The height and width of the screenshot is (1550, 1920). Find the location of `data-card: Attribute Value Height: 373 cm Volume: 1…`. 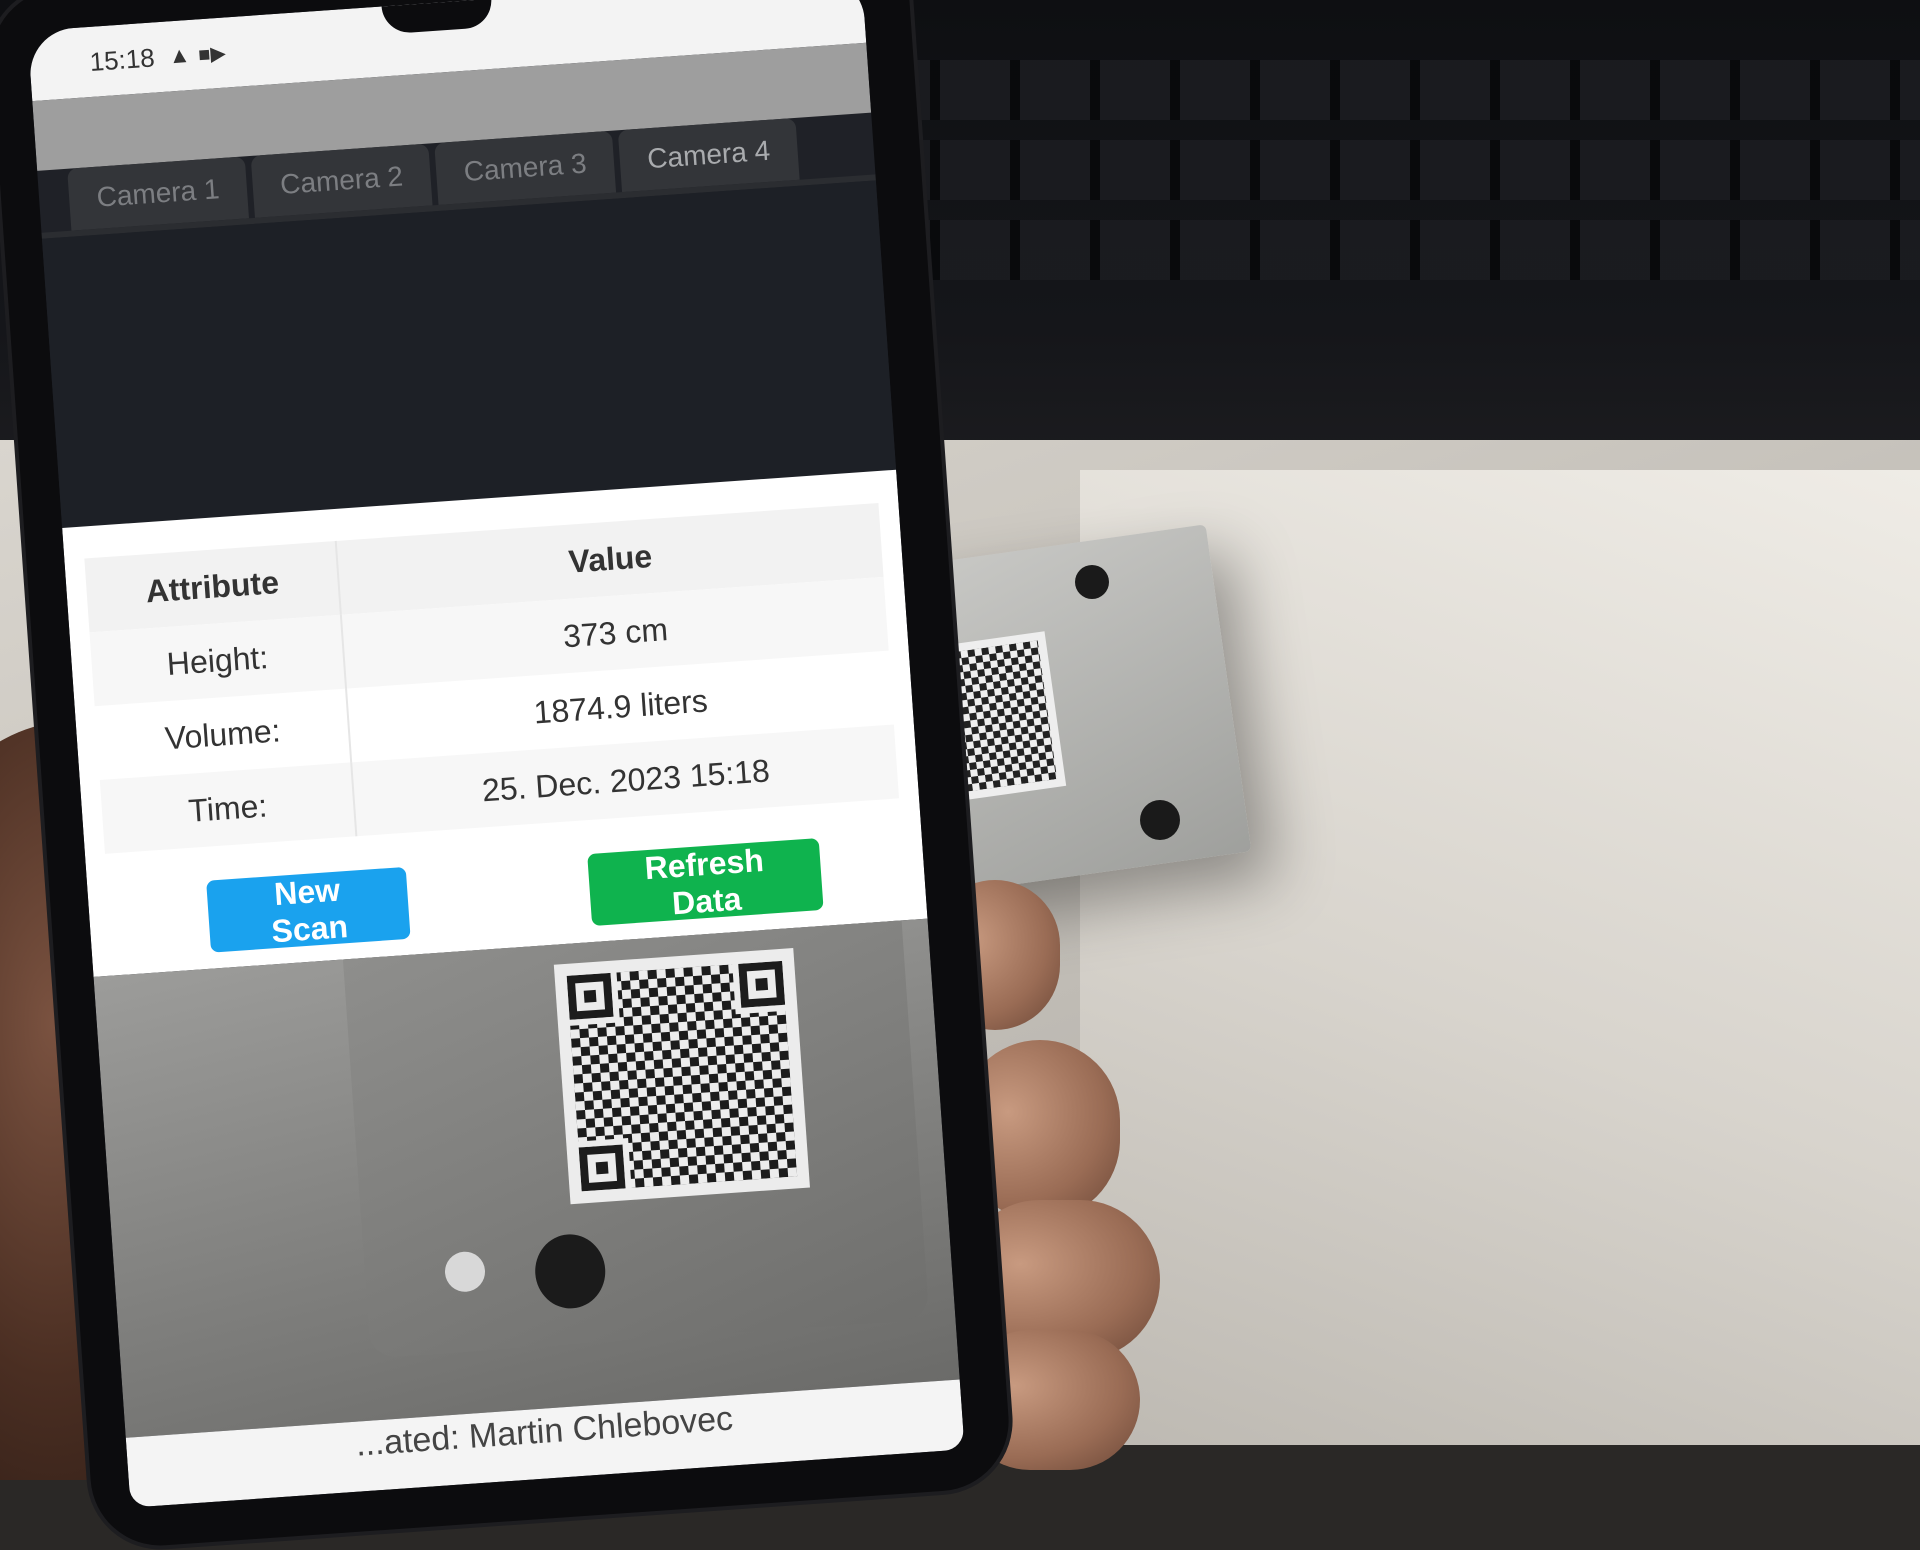

data-card: Attribute Value Height: 373 cm Volume: 1… is located at coordinates (495, 723).